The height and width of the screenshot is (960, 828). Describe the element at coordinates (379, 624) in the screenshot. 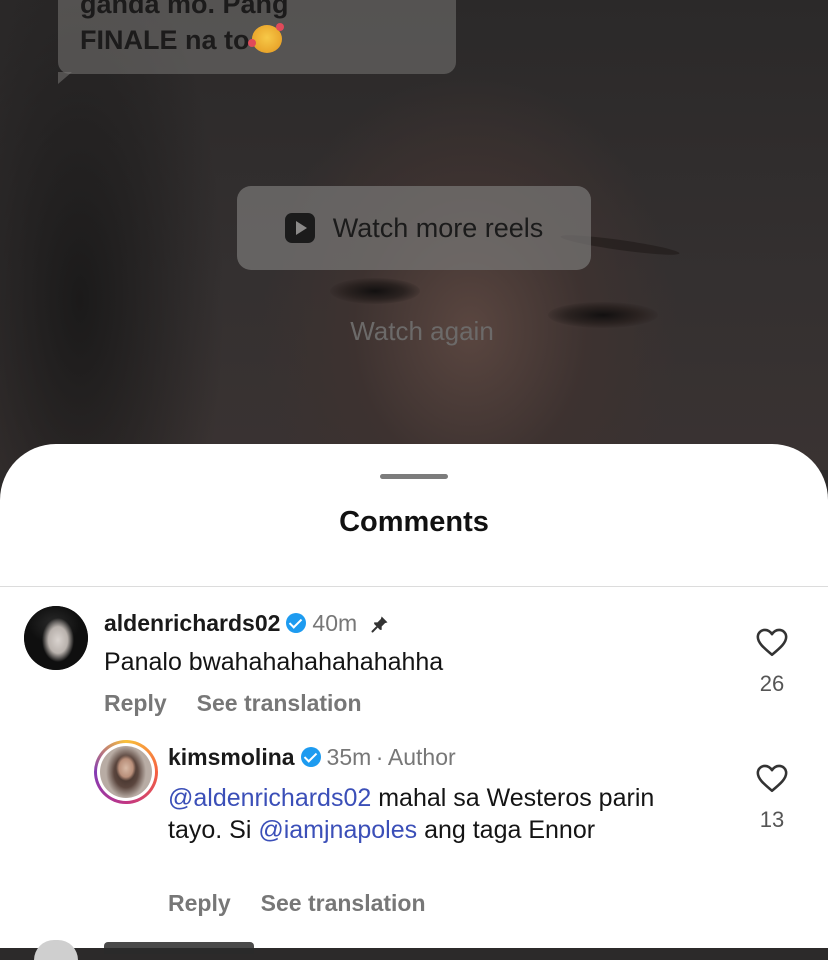

I see `pin-icon` at that location.